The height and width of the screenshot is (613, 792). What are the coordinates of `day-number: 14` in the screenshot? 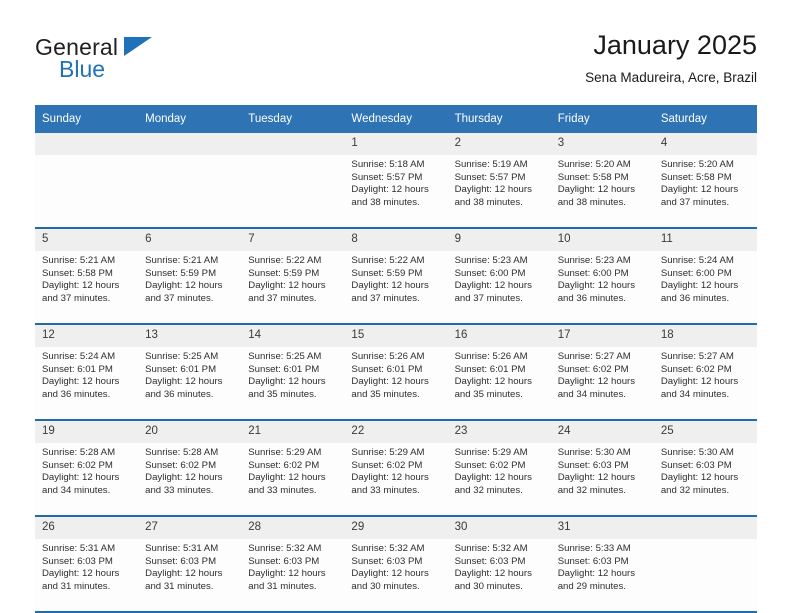 It's located at (293, 336).